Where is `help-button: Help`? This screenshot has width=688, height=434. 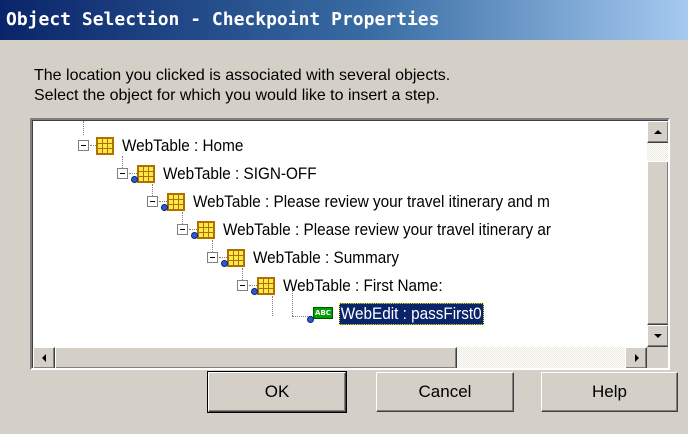
help-button: Help is located at coordinates (609, 392).